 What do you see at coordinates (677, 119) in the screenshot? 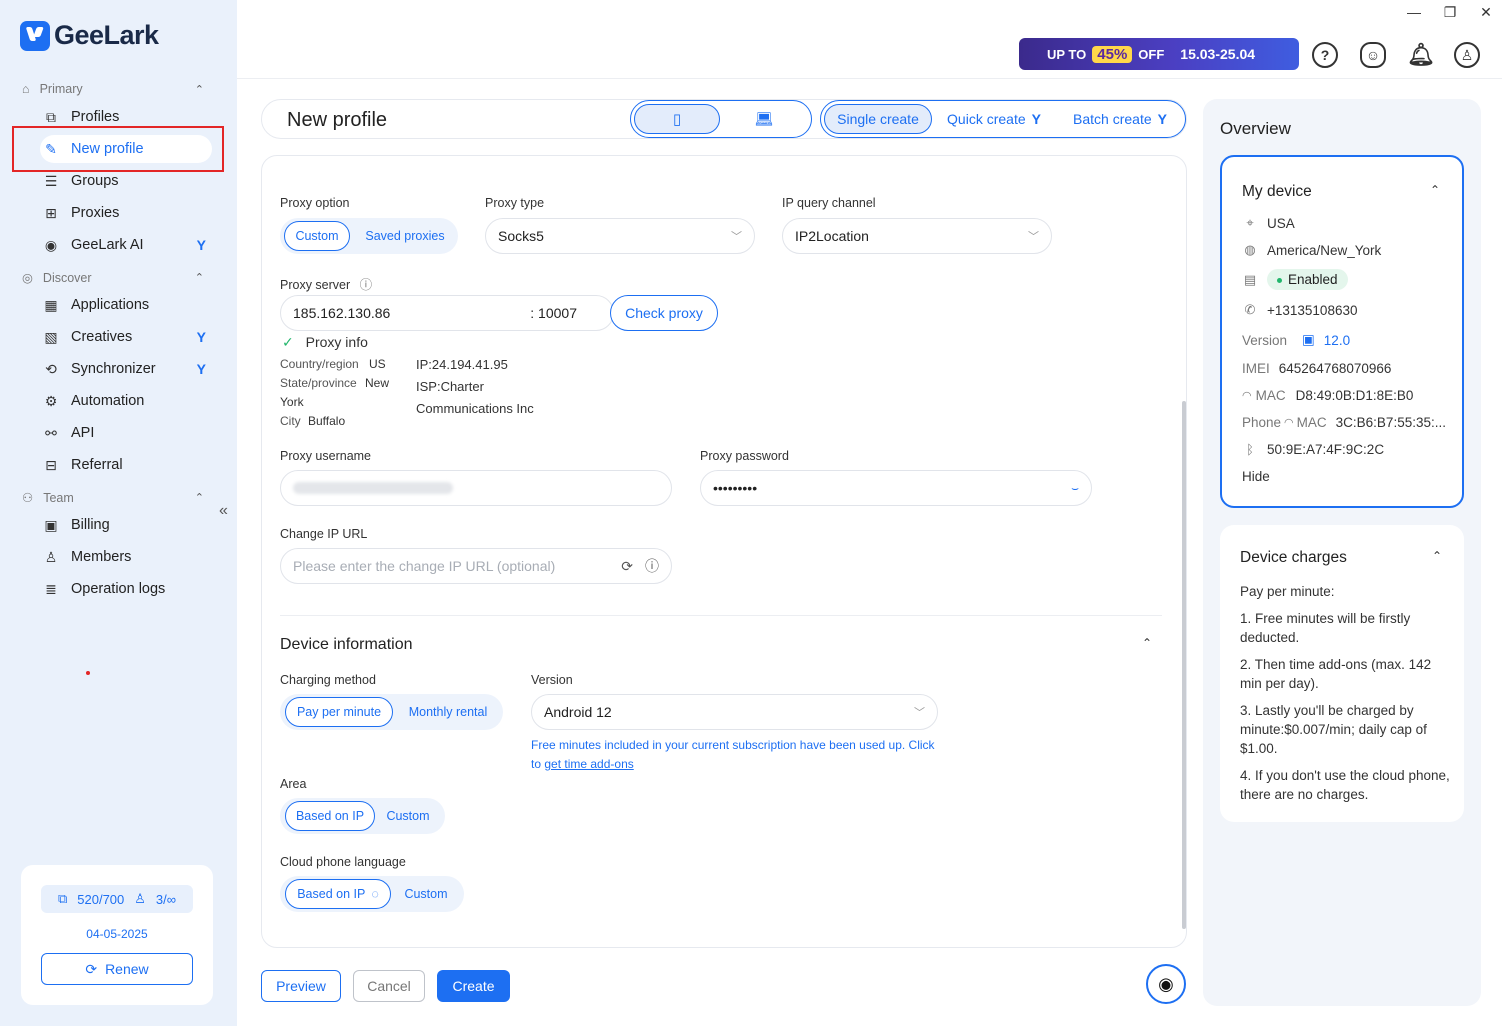
I see `mobile-device-option: ▯` at bounding box center [677, 119].